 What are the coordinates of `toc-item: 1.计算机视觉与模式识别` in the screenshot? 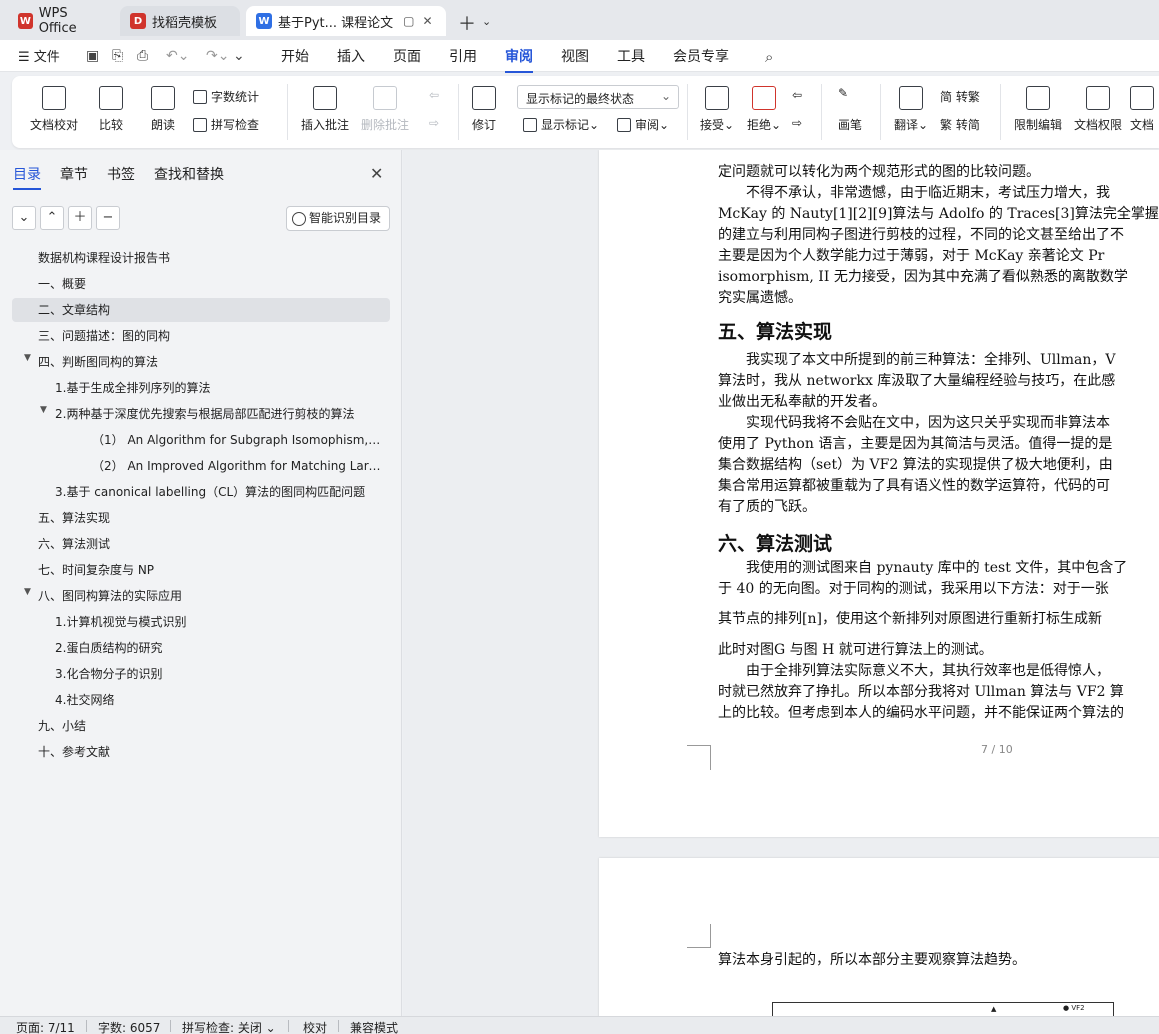 It's located at (215, 622).